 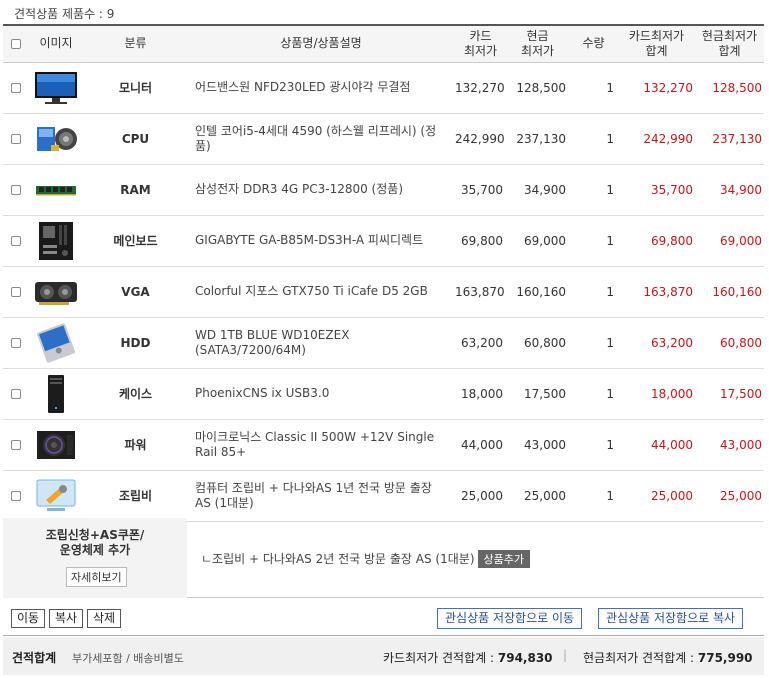 What do you see at coordinates (656, 343) in the screenshot?
I see `card-total: 63,200` at bounding box center [656, 343].